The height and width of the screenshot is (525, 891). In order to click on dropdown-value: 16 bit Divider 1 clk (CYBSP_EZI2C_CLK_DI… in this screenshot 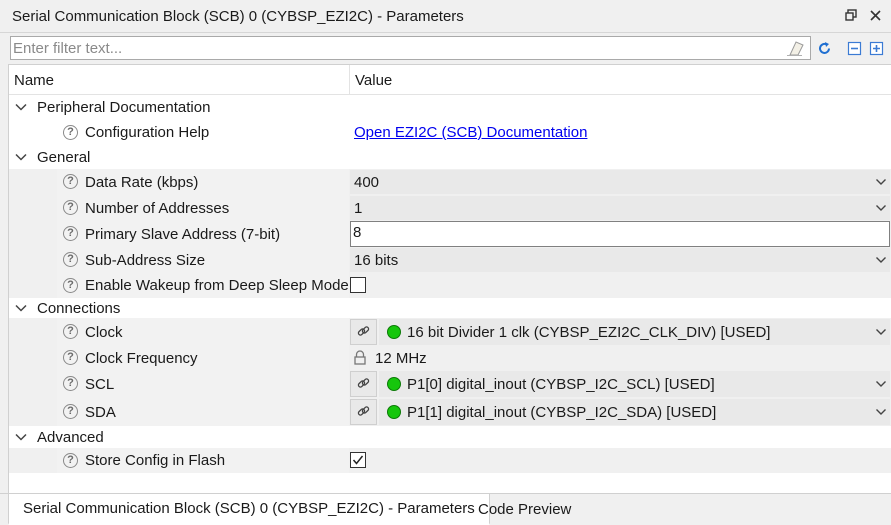, I will do `click(589, 332)`.